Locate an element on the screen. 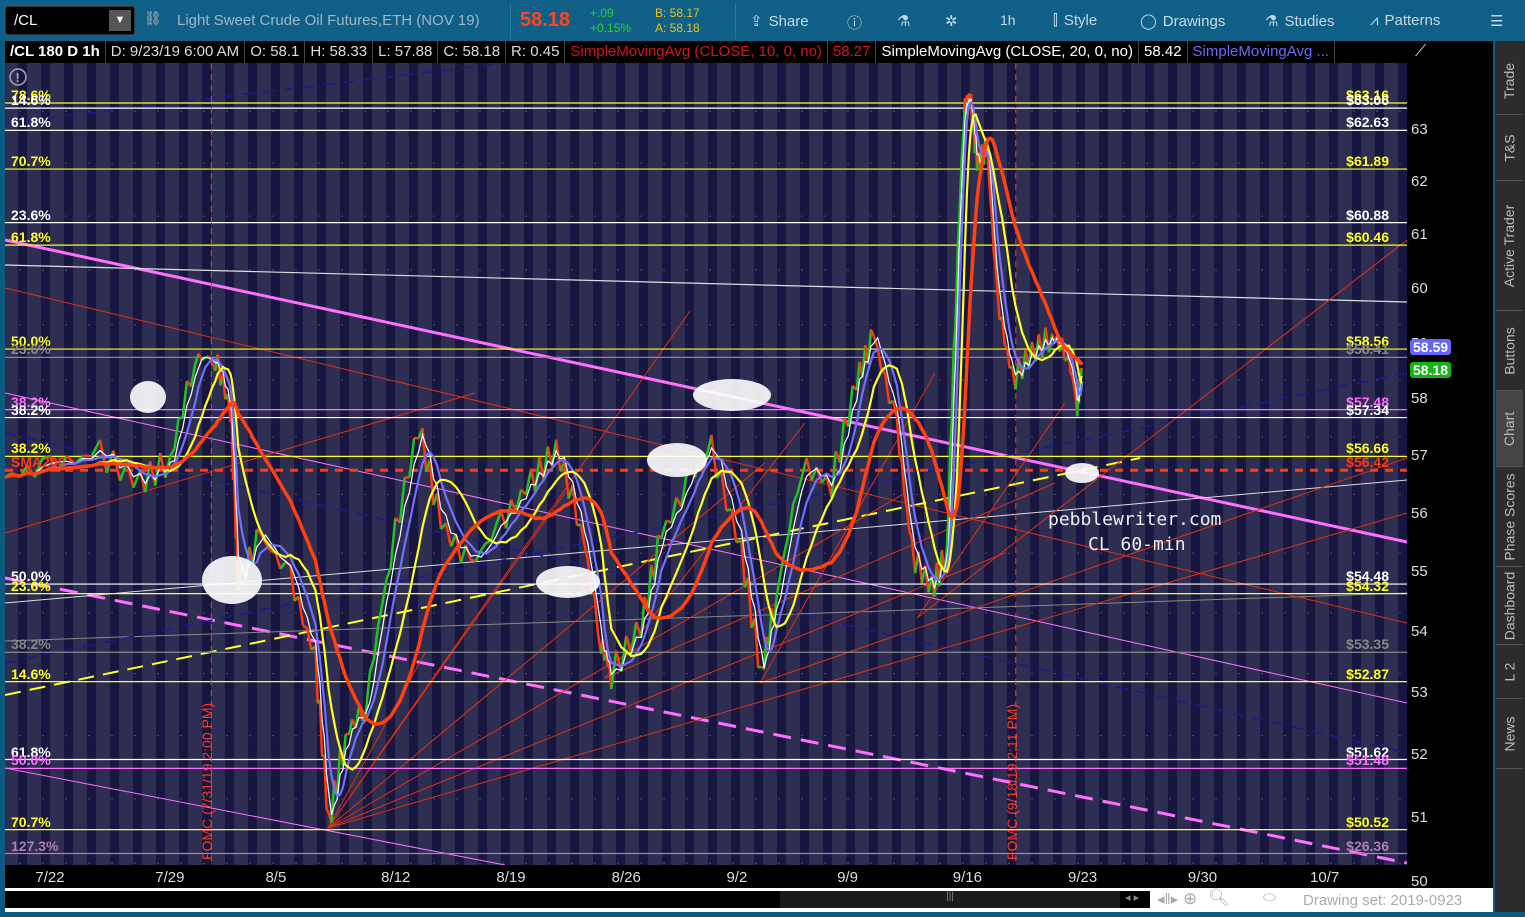 This screenshot has height=917, width=1525. menu-button: ☰ is located at coordinates (1496, 21).